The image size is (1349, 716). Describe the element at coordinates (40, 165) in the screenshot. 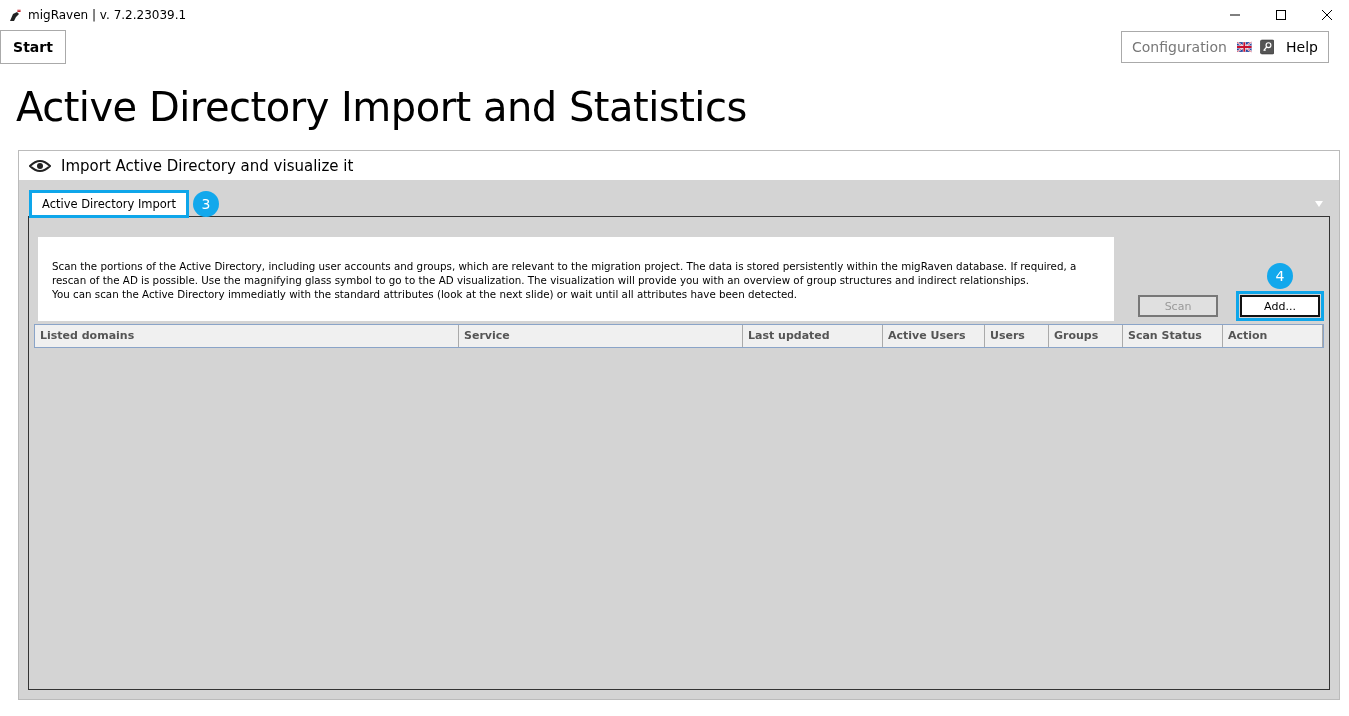

I see `eye-icon` at that location.